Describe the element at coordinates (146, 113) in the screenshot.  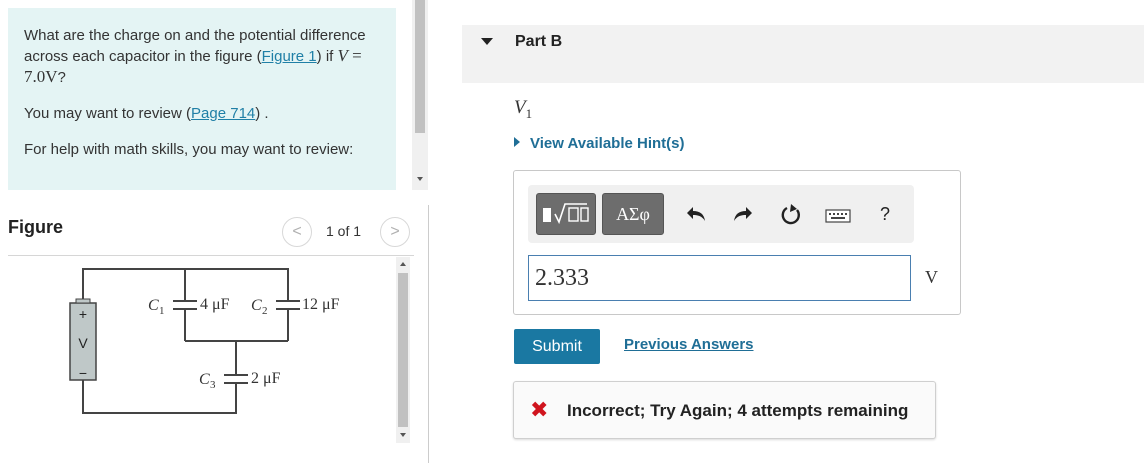
I see `review-text: You may want to review (Page 714) .` at that location.